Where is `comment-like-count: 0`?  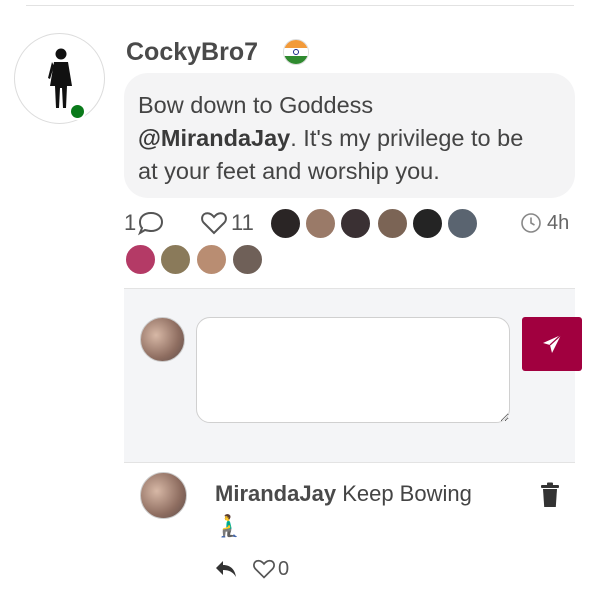 comment-like-count: 0 is located at coordinates (284, 568).